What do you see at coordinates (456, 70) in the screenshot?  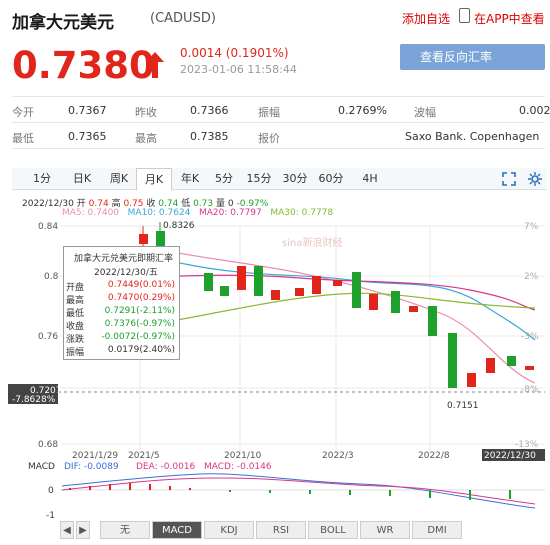 I see `reverse-rate-label: 查看反向汇率 USDCAD` at bounding box center [456, 70].